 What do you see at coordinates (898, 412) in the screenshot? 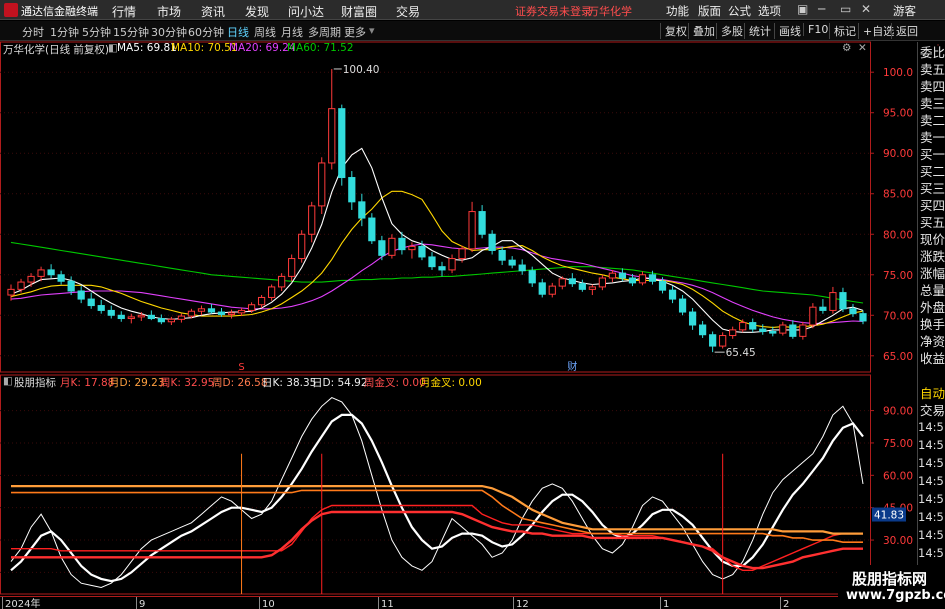
I see `indicator-tick-label: 90.00` at bounding box center [898, 412].